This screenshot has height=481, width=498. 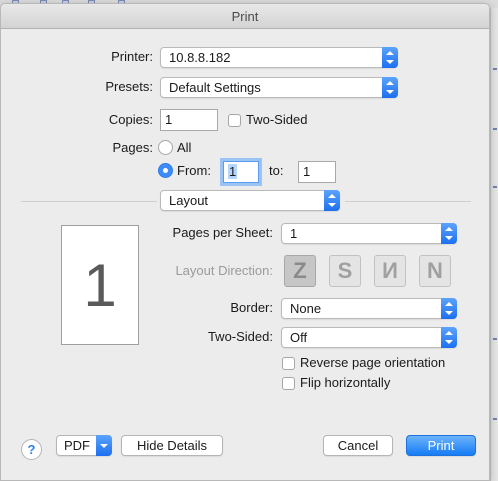 What do you see at coordinates (276, 170) in the screenshot?
I see `pages-to-label: to:` at bounding box center [276, 170].